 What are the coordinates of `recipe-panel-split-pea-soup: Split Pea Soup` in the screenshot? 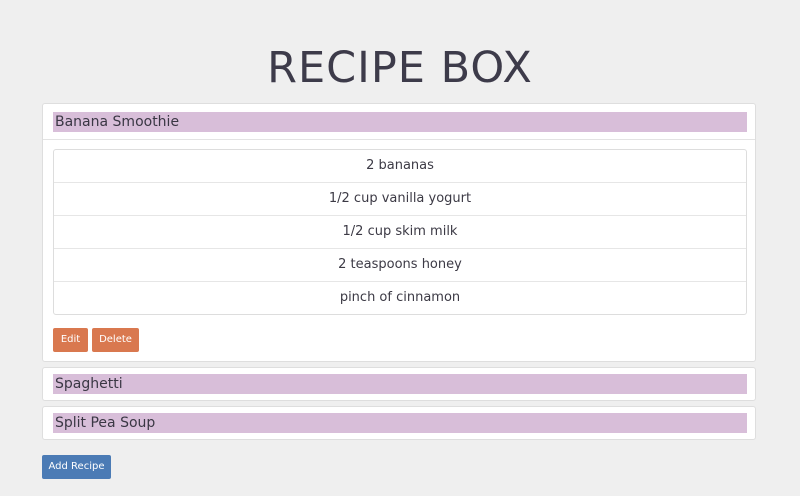 It's located at (399, 423).